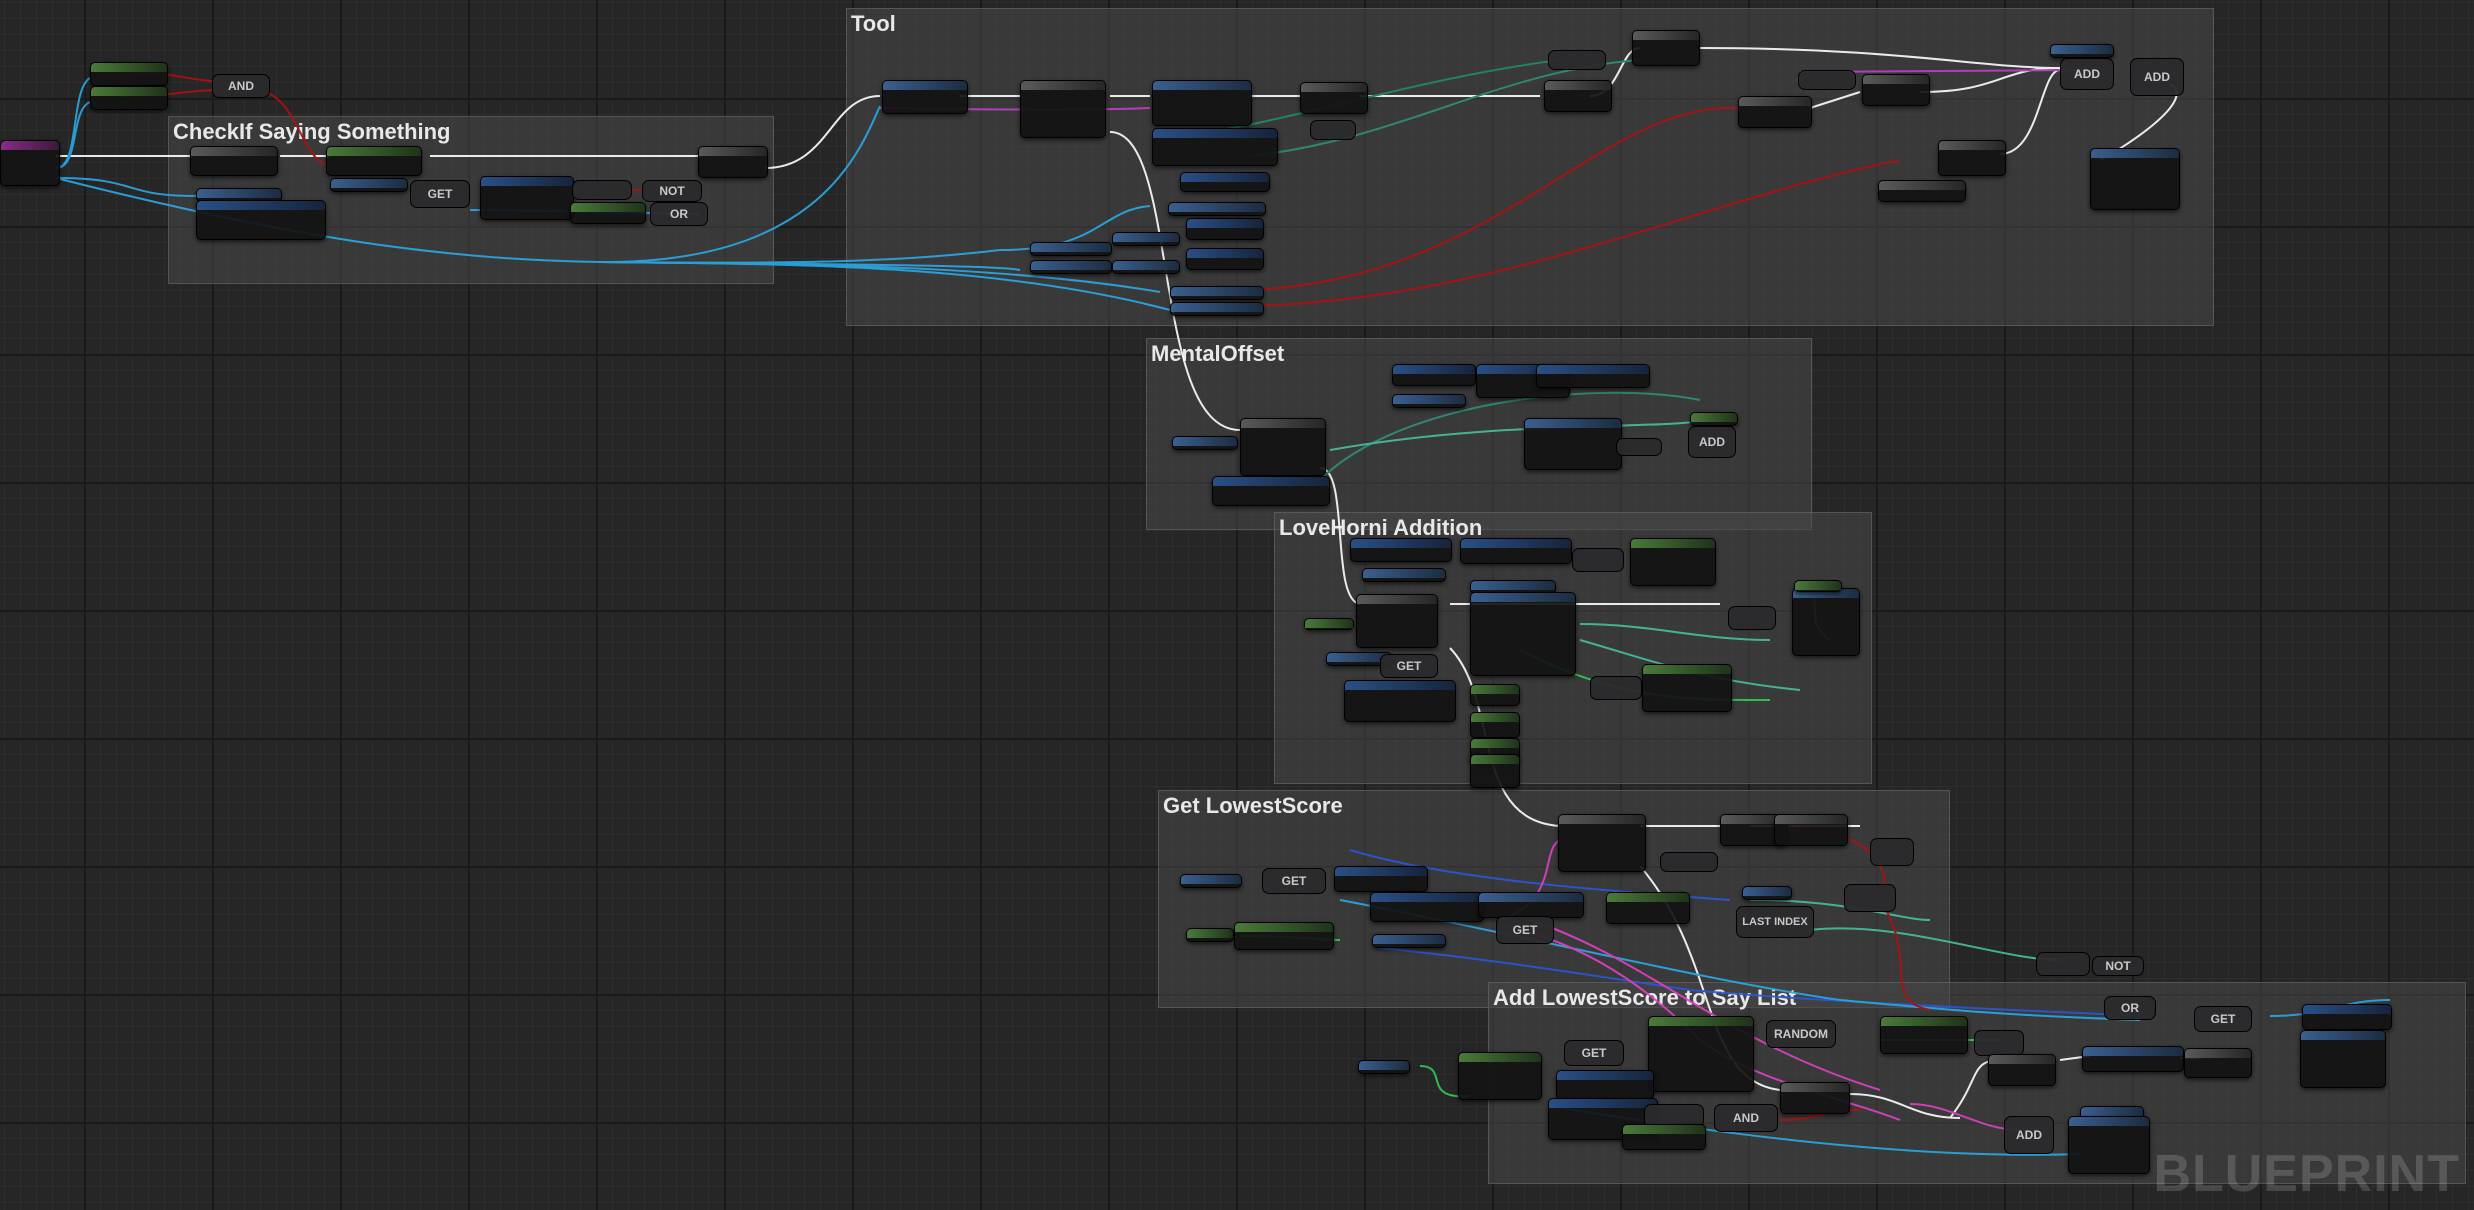 The image size is (2474, 1210). What do you see at coordinates (679, 214) in the screenshot?
I see `op-or-1: OR` at bounding box center [679, 214].